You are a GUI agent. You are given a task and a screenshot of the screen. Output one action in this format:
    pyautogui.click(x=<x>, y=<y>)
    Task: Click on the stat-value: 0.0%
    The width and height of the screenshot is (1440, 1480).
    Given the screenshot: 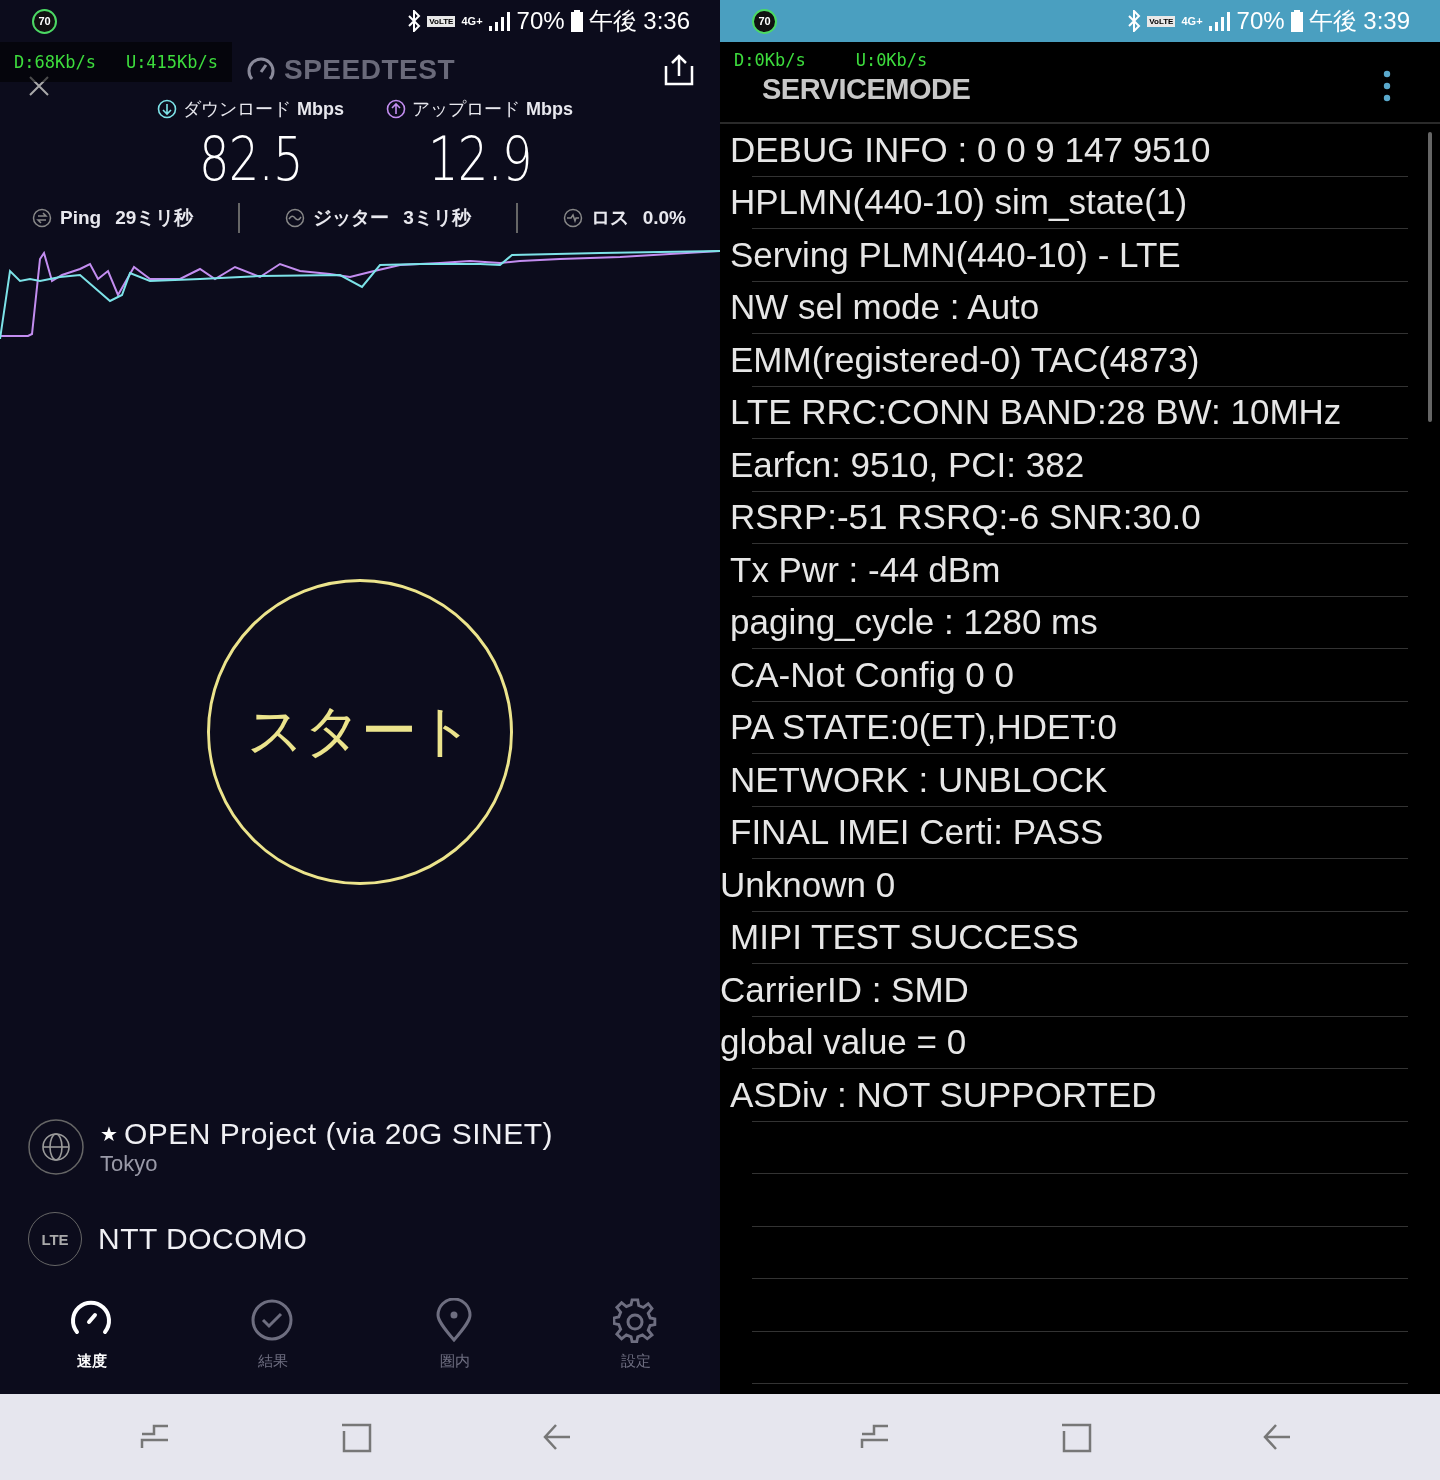 What is the action you would take?
    pyautogui.click(x=664, y=218)
    